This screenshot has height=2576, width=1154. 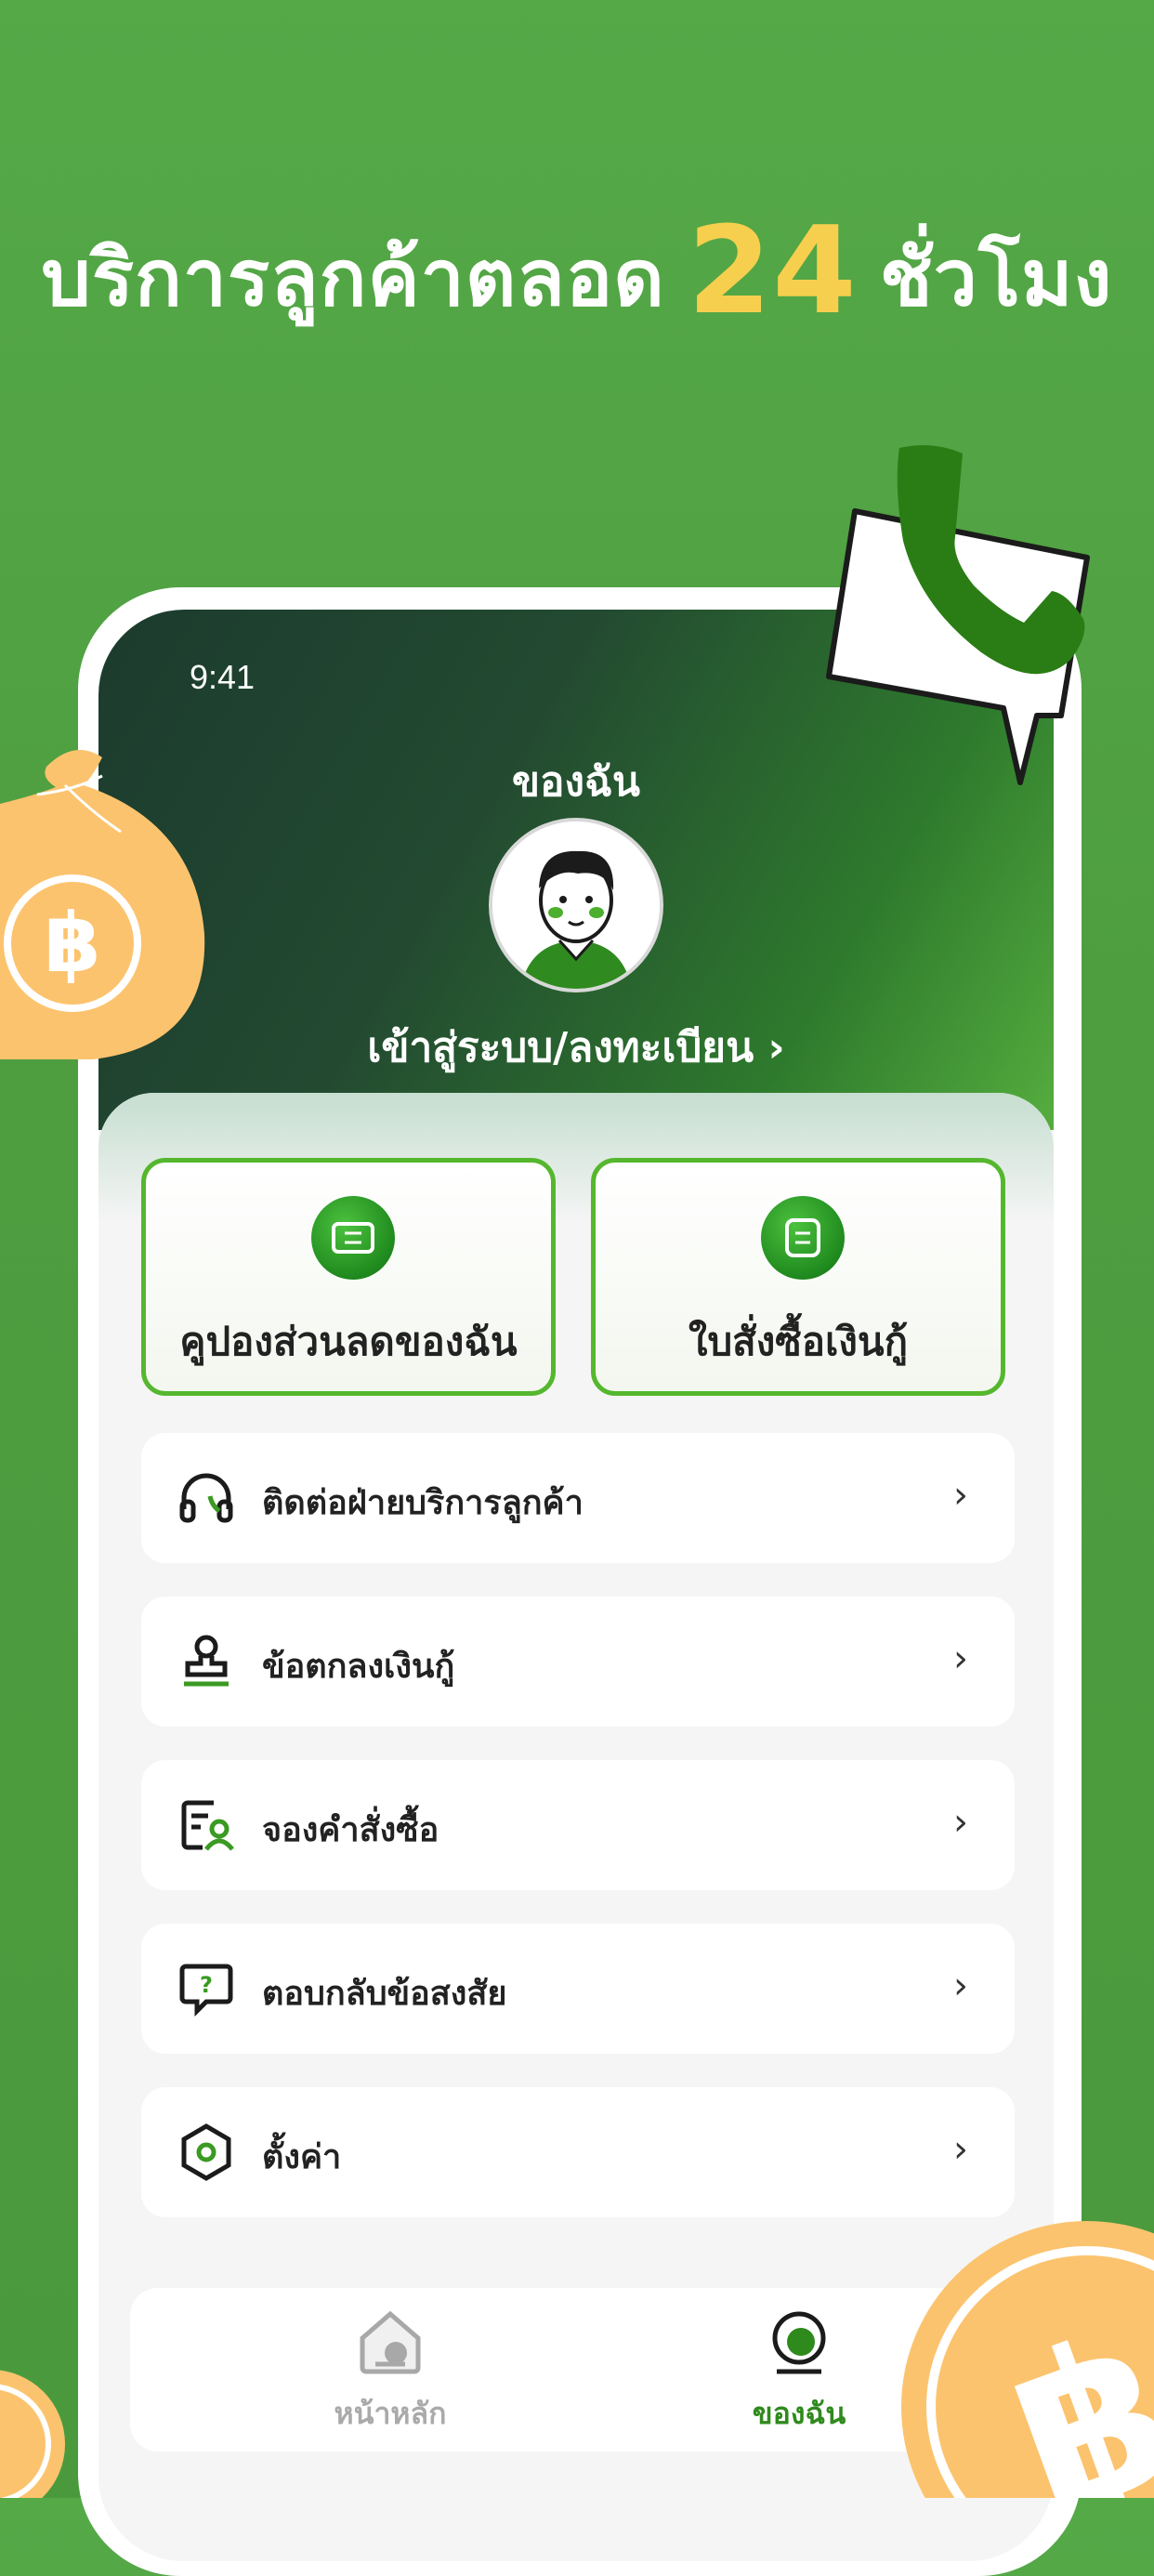 I want to click on money-bag-icon: ฿, so click(x=102, y=904).